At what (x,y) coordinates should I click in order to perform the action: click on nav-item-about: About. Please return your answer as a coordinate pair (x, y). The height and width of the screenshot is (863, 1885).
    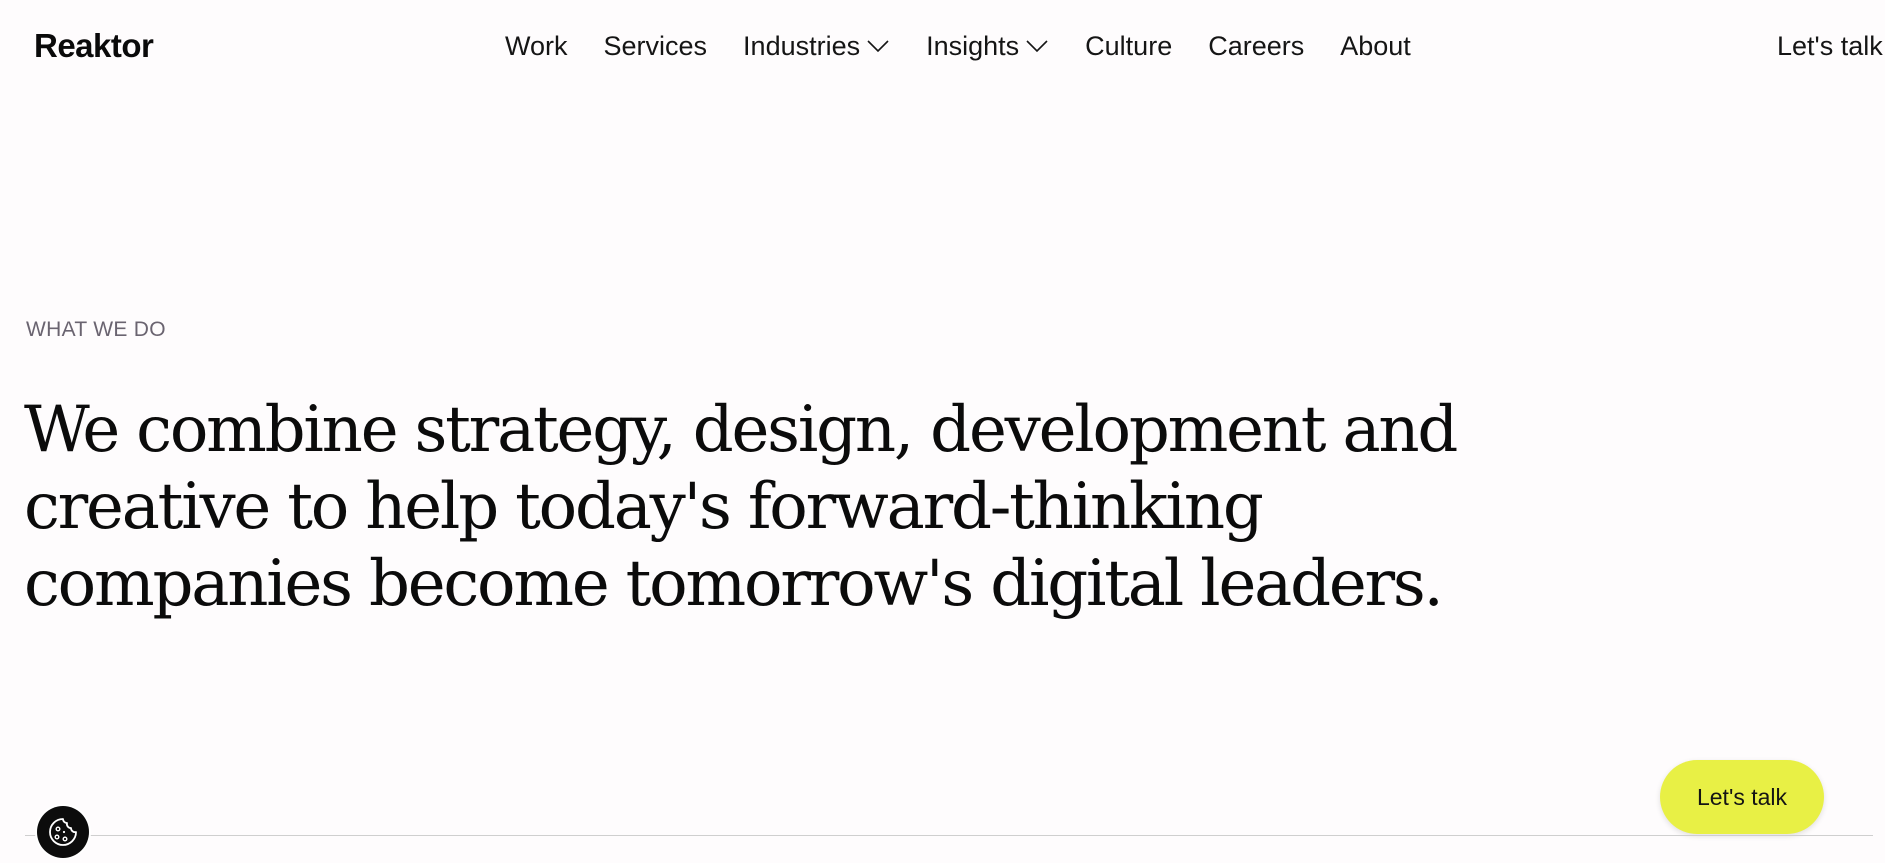
    Looking at the image, I should click on (1375, 46).